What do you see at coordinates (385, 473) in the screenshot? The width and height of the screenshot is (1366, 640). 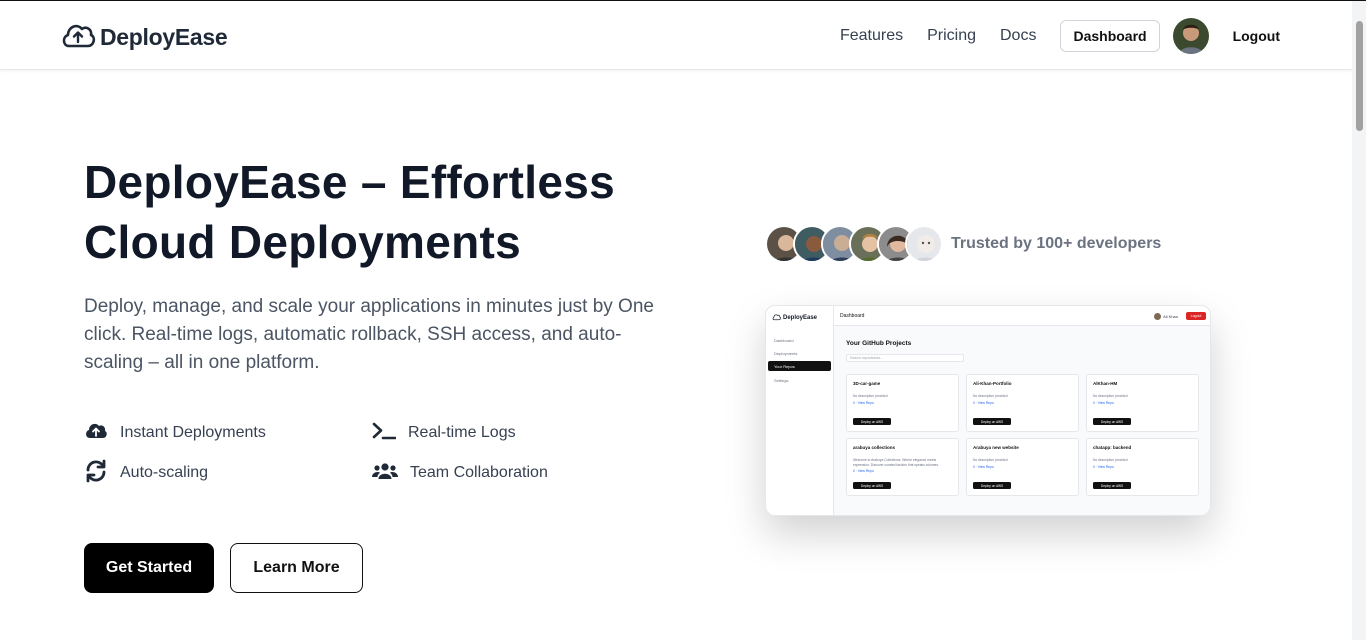 I see `users-icon` at bounding box center [385, 473].